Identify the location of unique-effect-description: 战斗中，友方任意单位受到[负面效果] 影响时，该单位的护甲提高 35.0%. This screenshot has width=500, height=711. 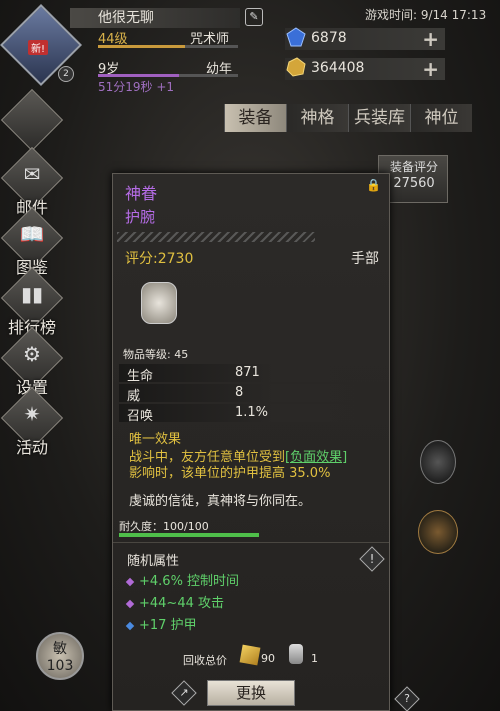
(254, 466).